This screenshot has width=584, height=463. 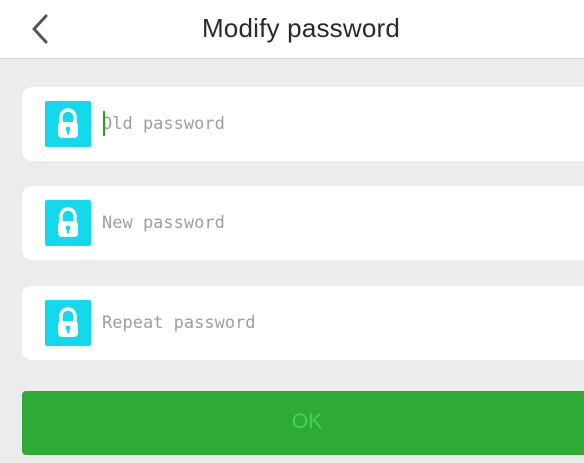 What do you see at coordinates (301, 28) in the screenshot?
I see `page-title: Modify password` at bounding box center [301, 28].